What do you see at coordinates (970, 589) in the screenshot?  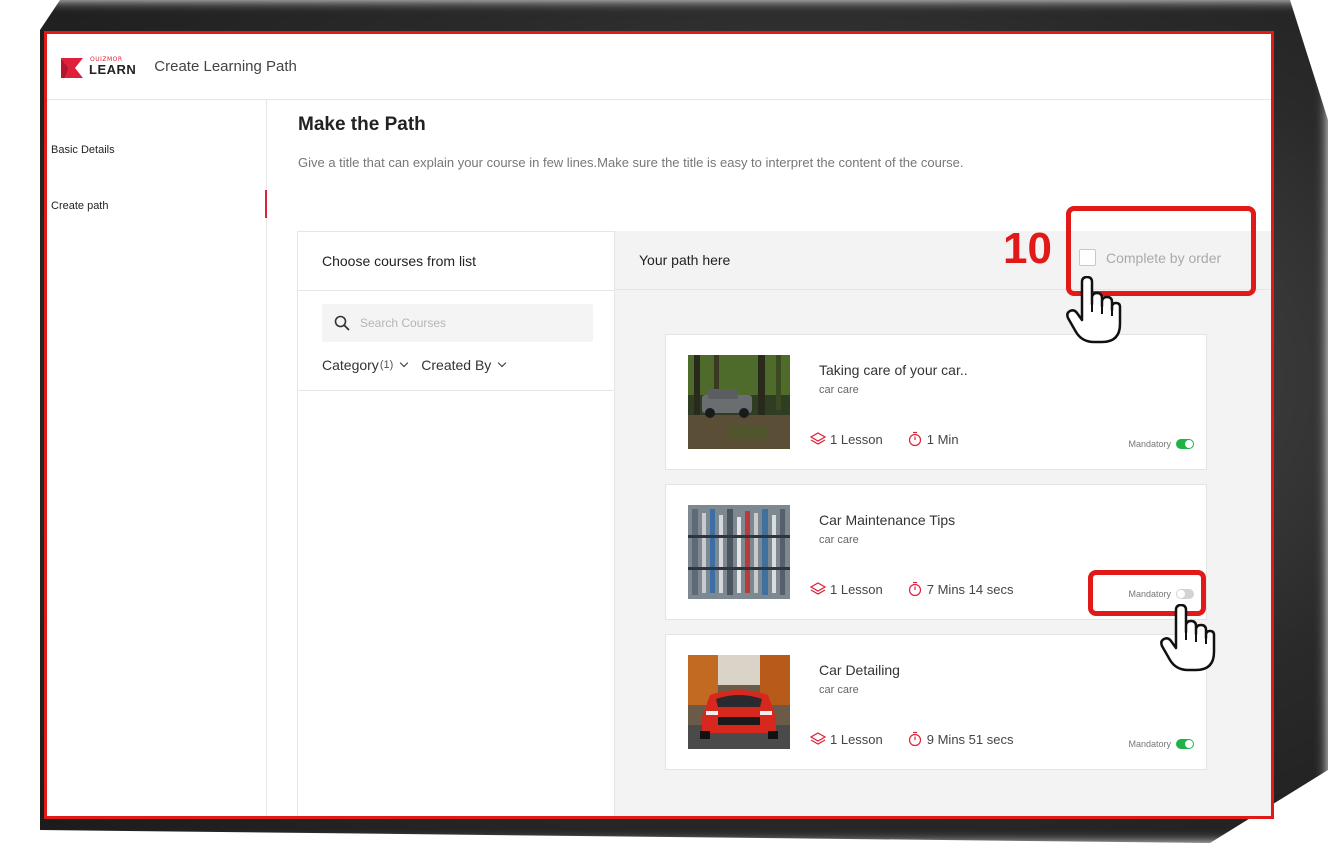 I see `duration-text: 7 Mins 14 secs` at bounding box center [970, 589].